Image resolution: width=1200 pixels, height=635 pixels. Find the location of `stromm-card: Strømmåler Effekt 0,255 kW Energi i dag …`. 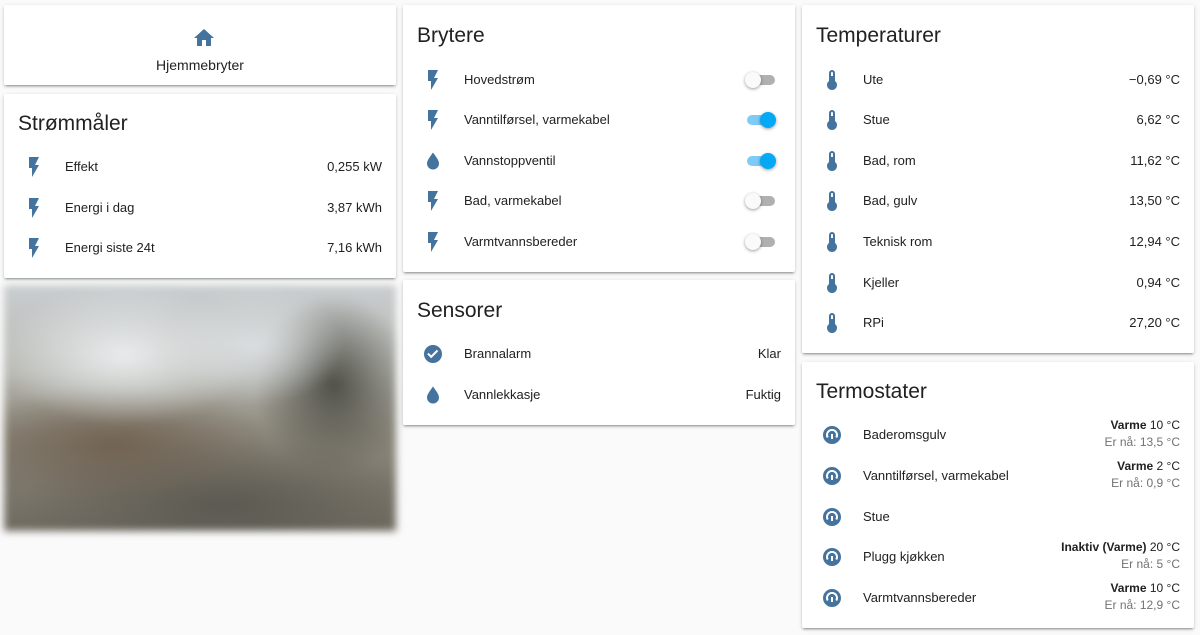

stromm-card: Strømmåler Effekt 0,255 kW Energi i dag … is located at coordinates (200, 186).